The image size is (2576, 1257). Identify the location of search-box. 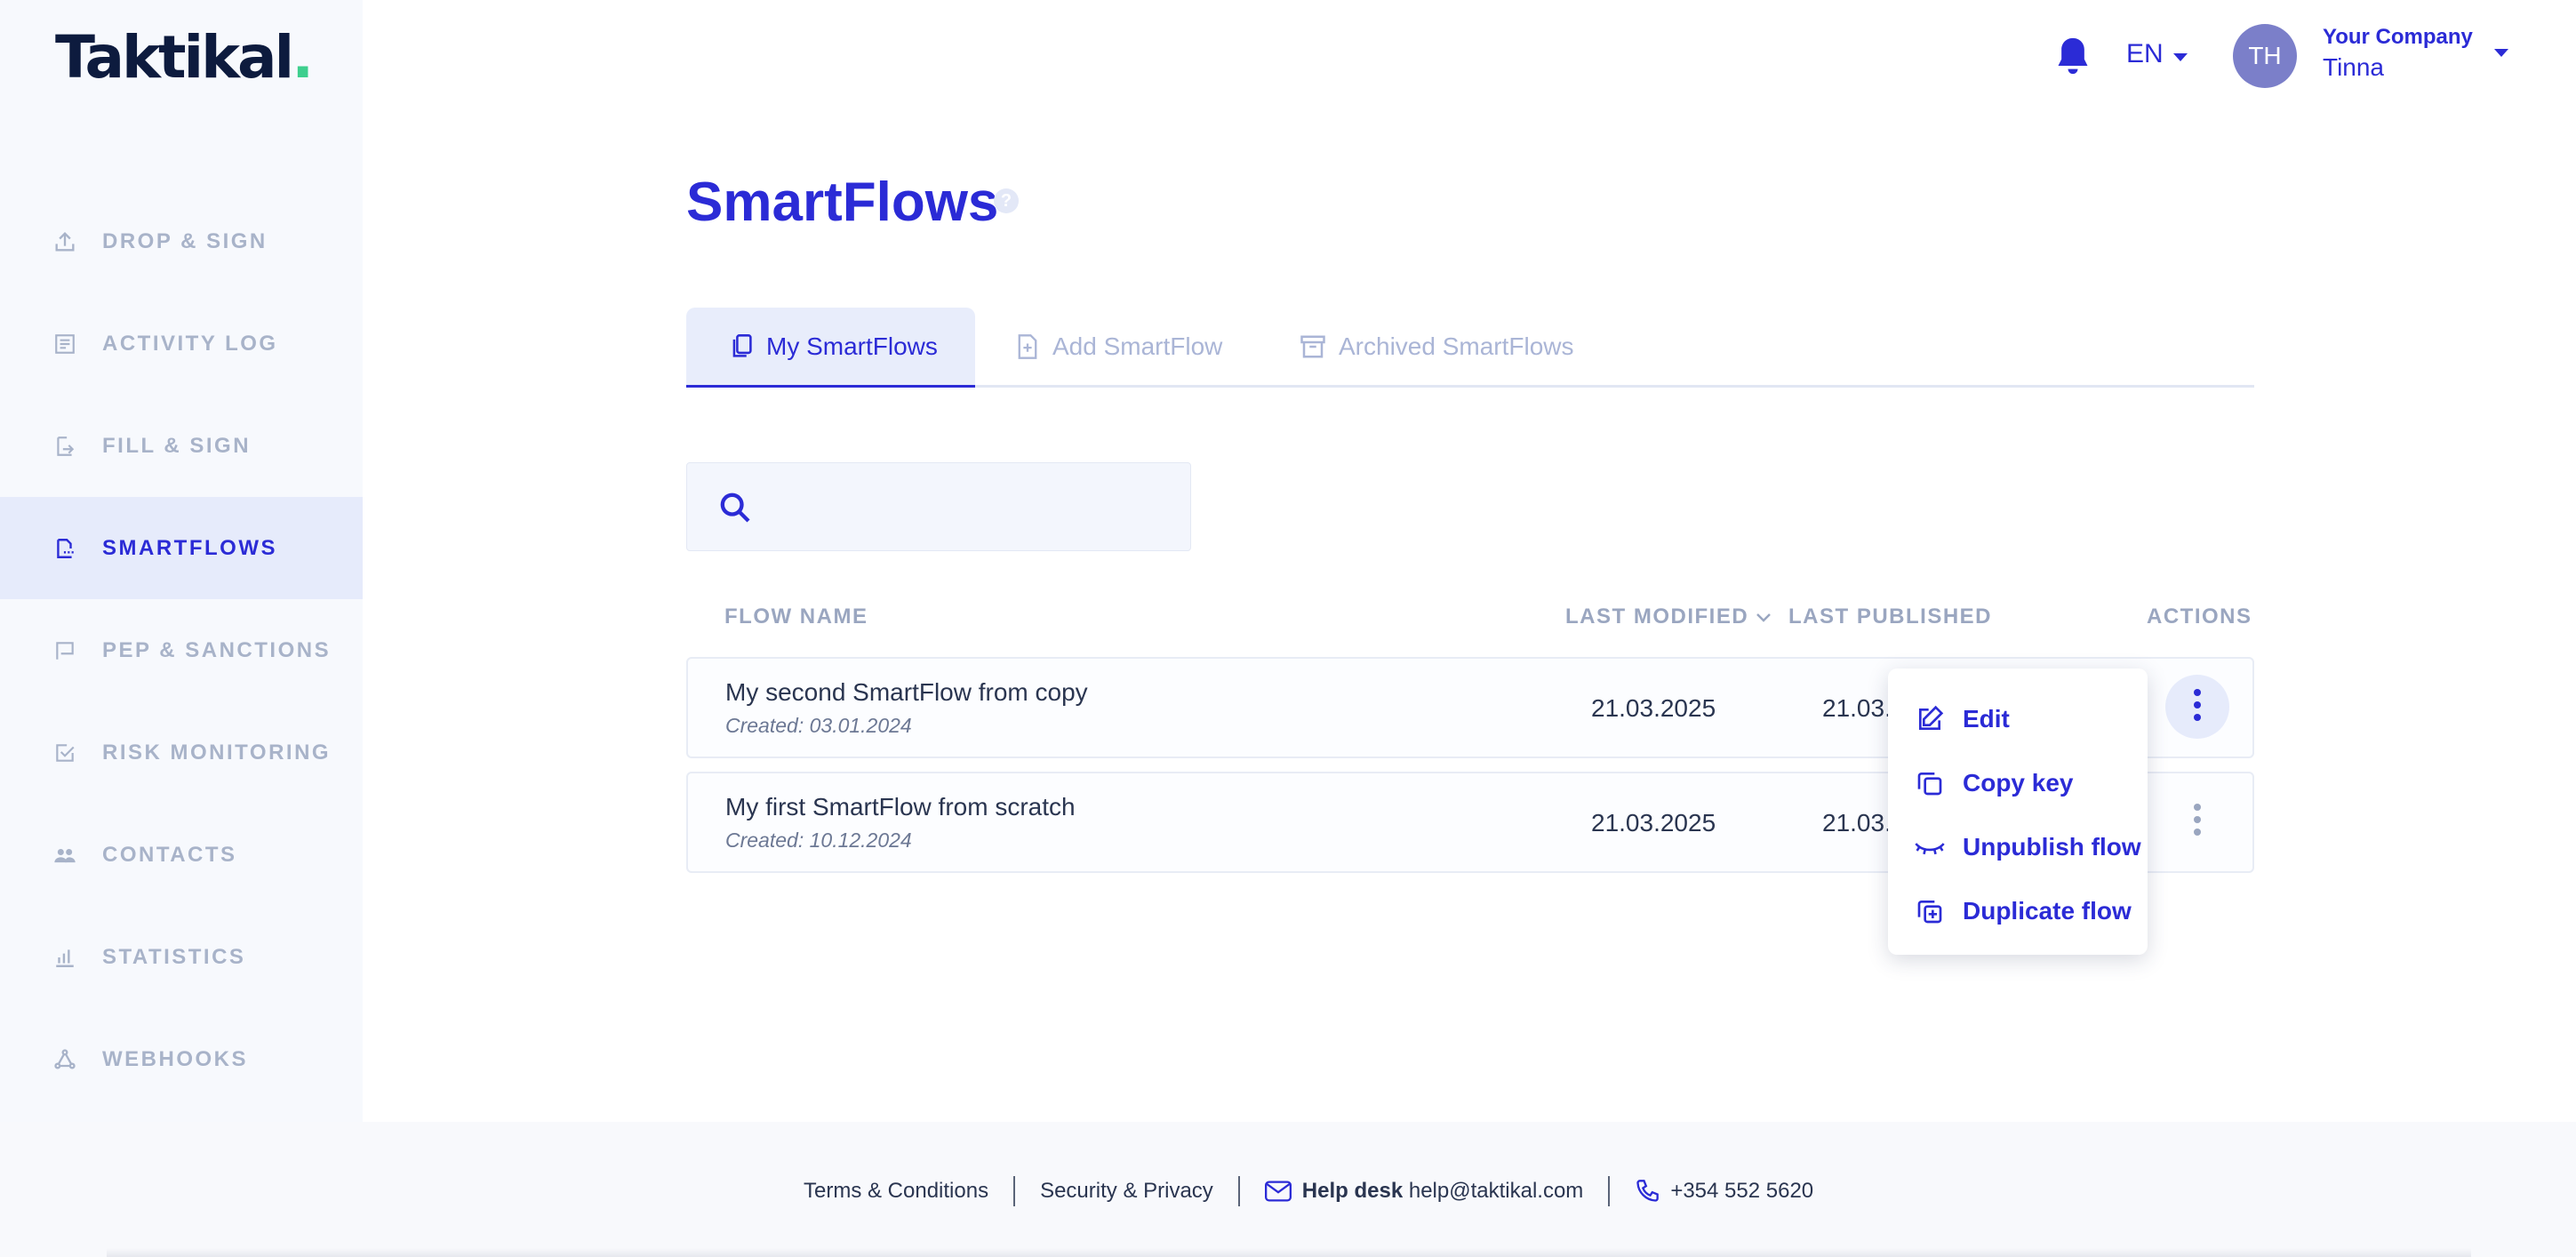
(938, 507).